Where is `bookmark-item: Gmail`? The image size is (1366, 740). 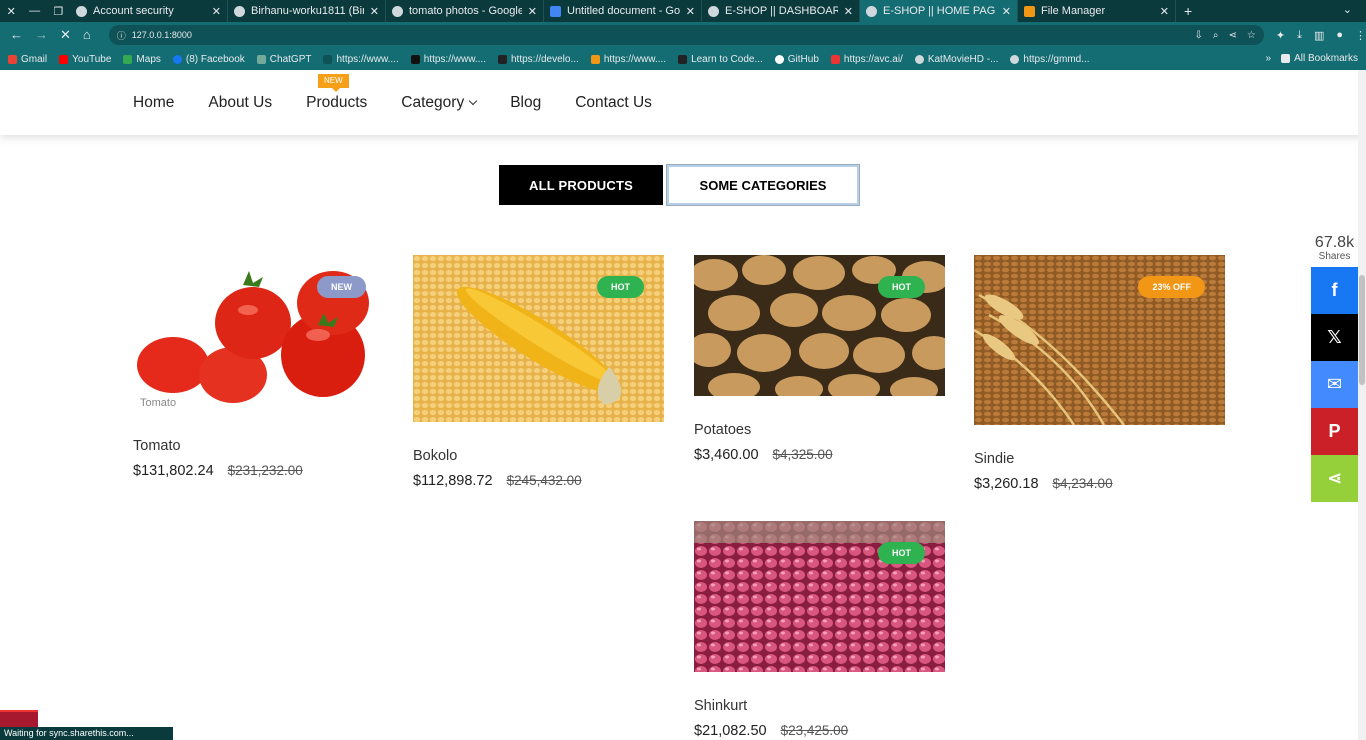
bookmark-item: Gmail is located at coordinates (27, 59).